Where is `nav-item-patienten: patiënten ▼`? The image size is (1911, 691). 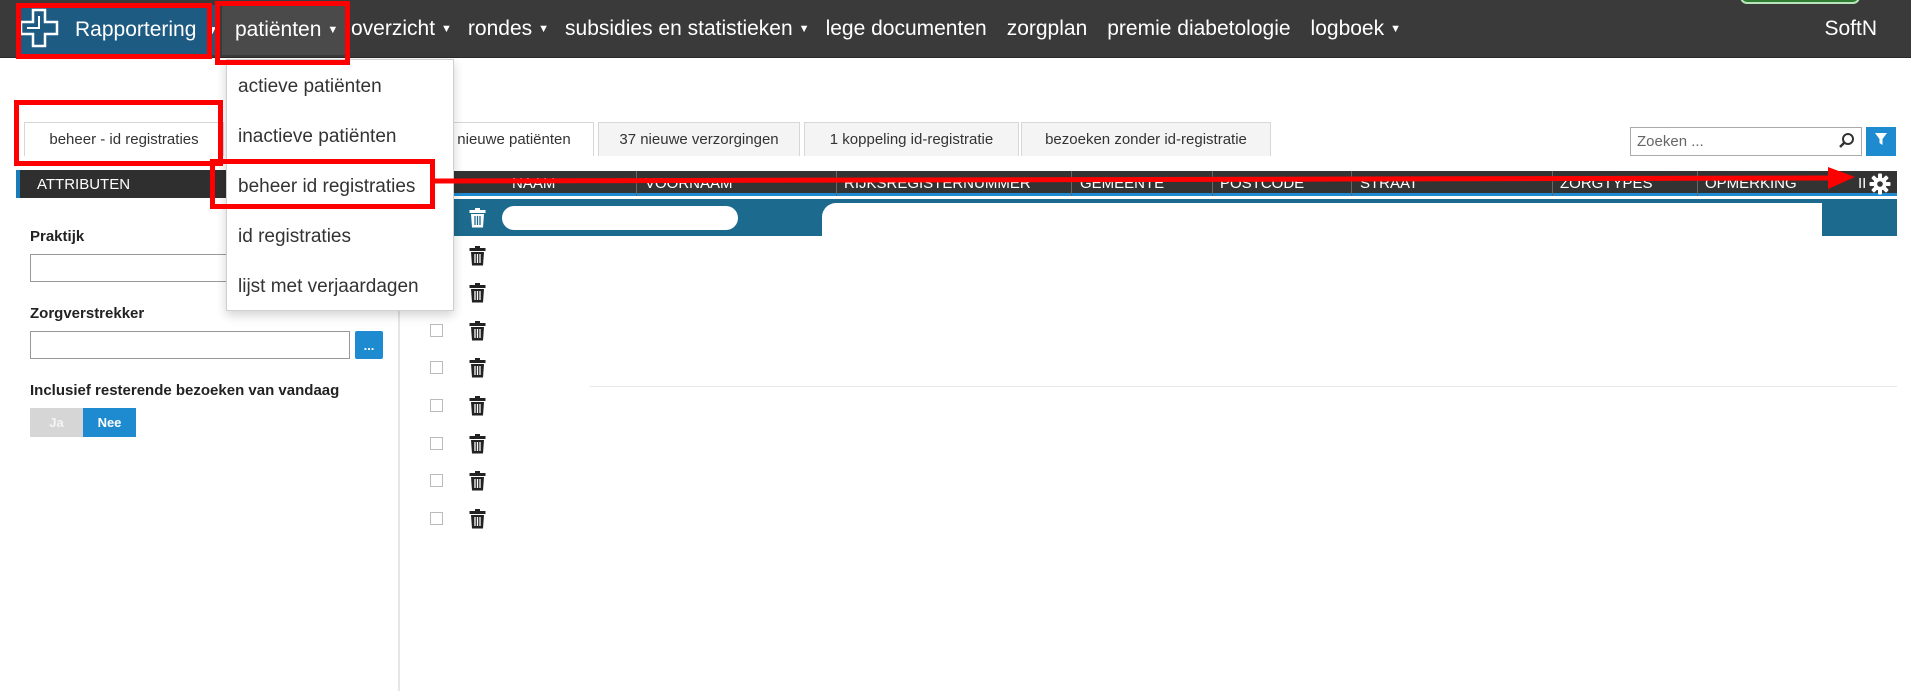
nav-item-patienten: patiënten ▼ is located at coordinates (285, 30).